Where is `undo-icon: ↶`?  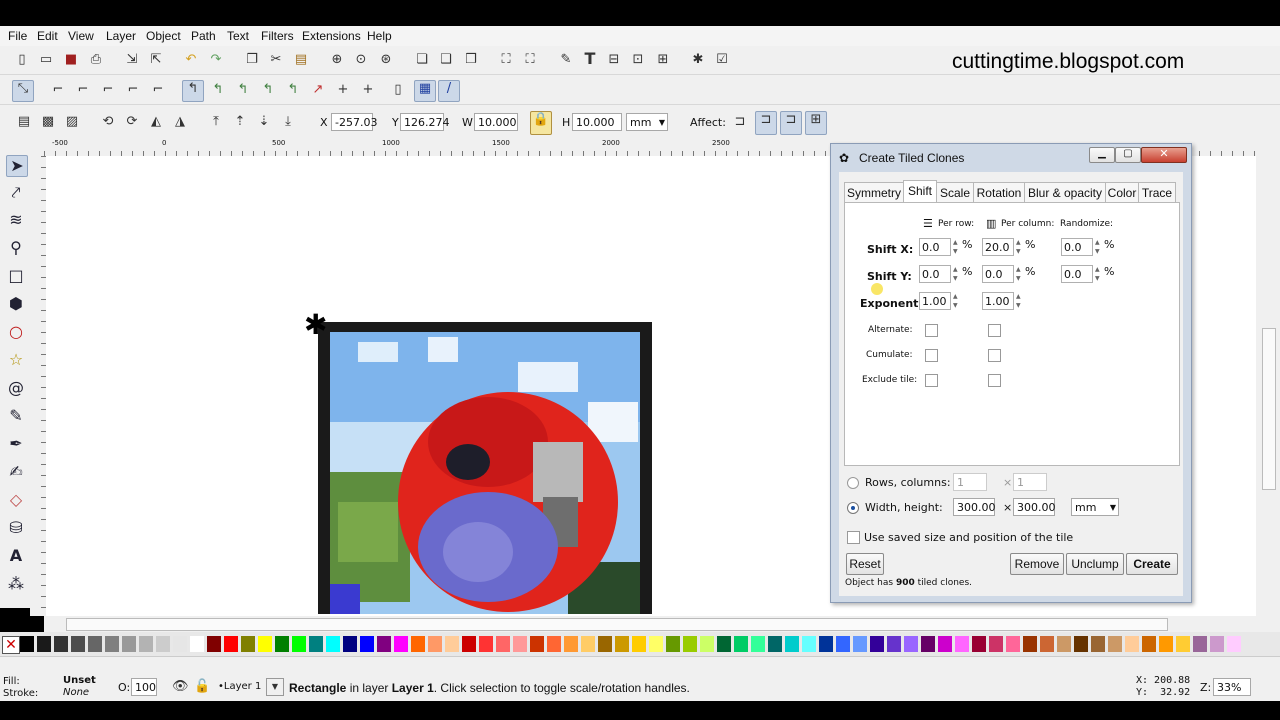
undo-icon: ↶ is located at coordinates (191, 60).